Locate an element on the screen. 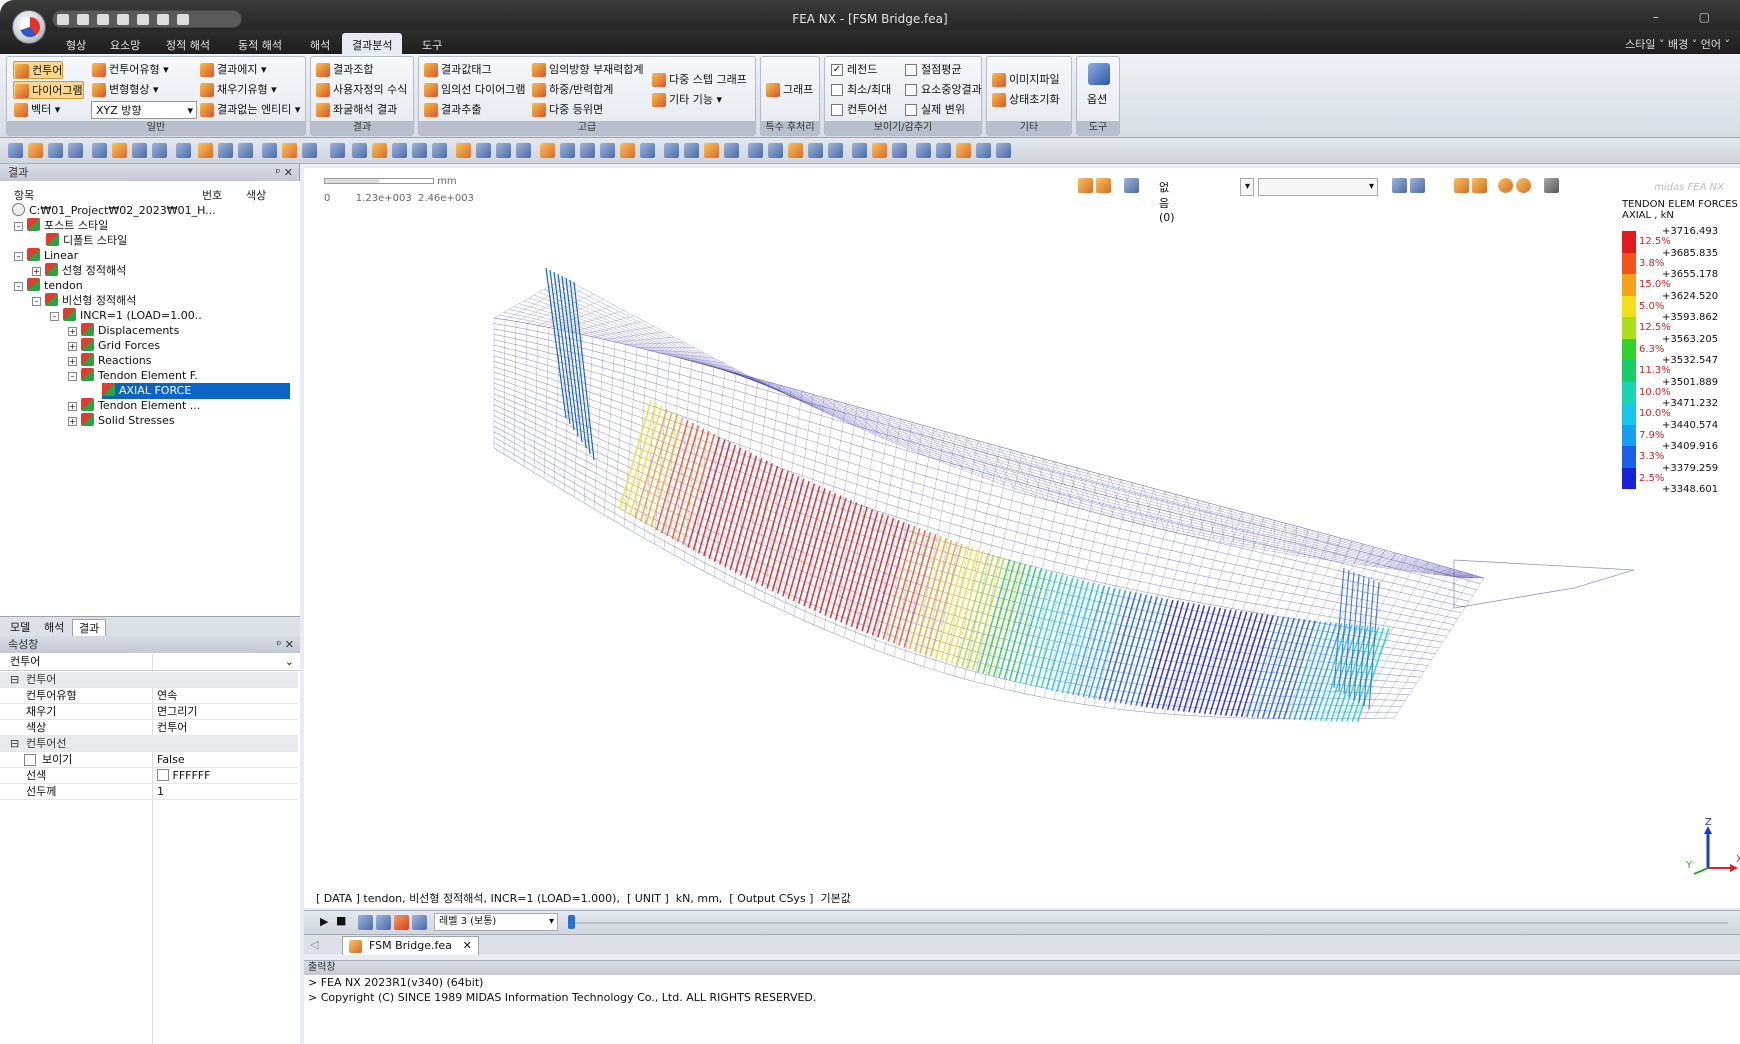  tab-tools: 도구 is located at coordinates (432, 43).